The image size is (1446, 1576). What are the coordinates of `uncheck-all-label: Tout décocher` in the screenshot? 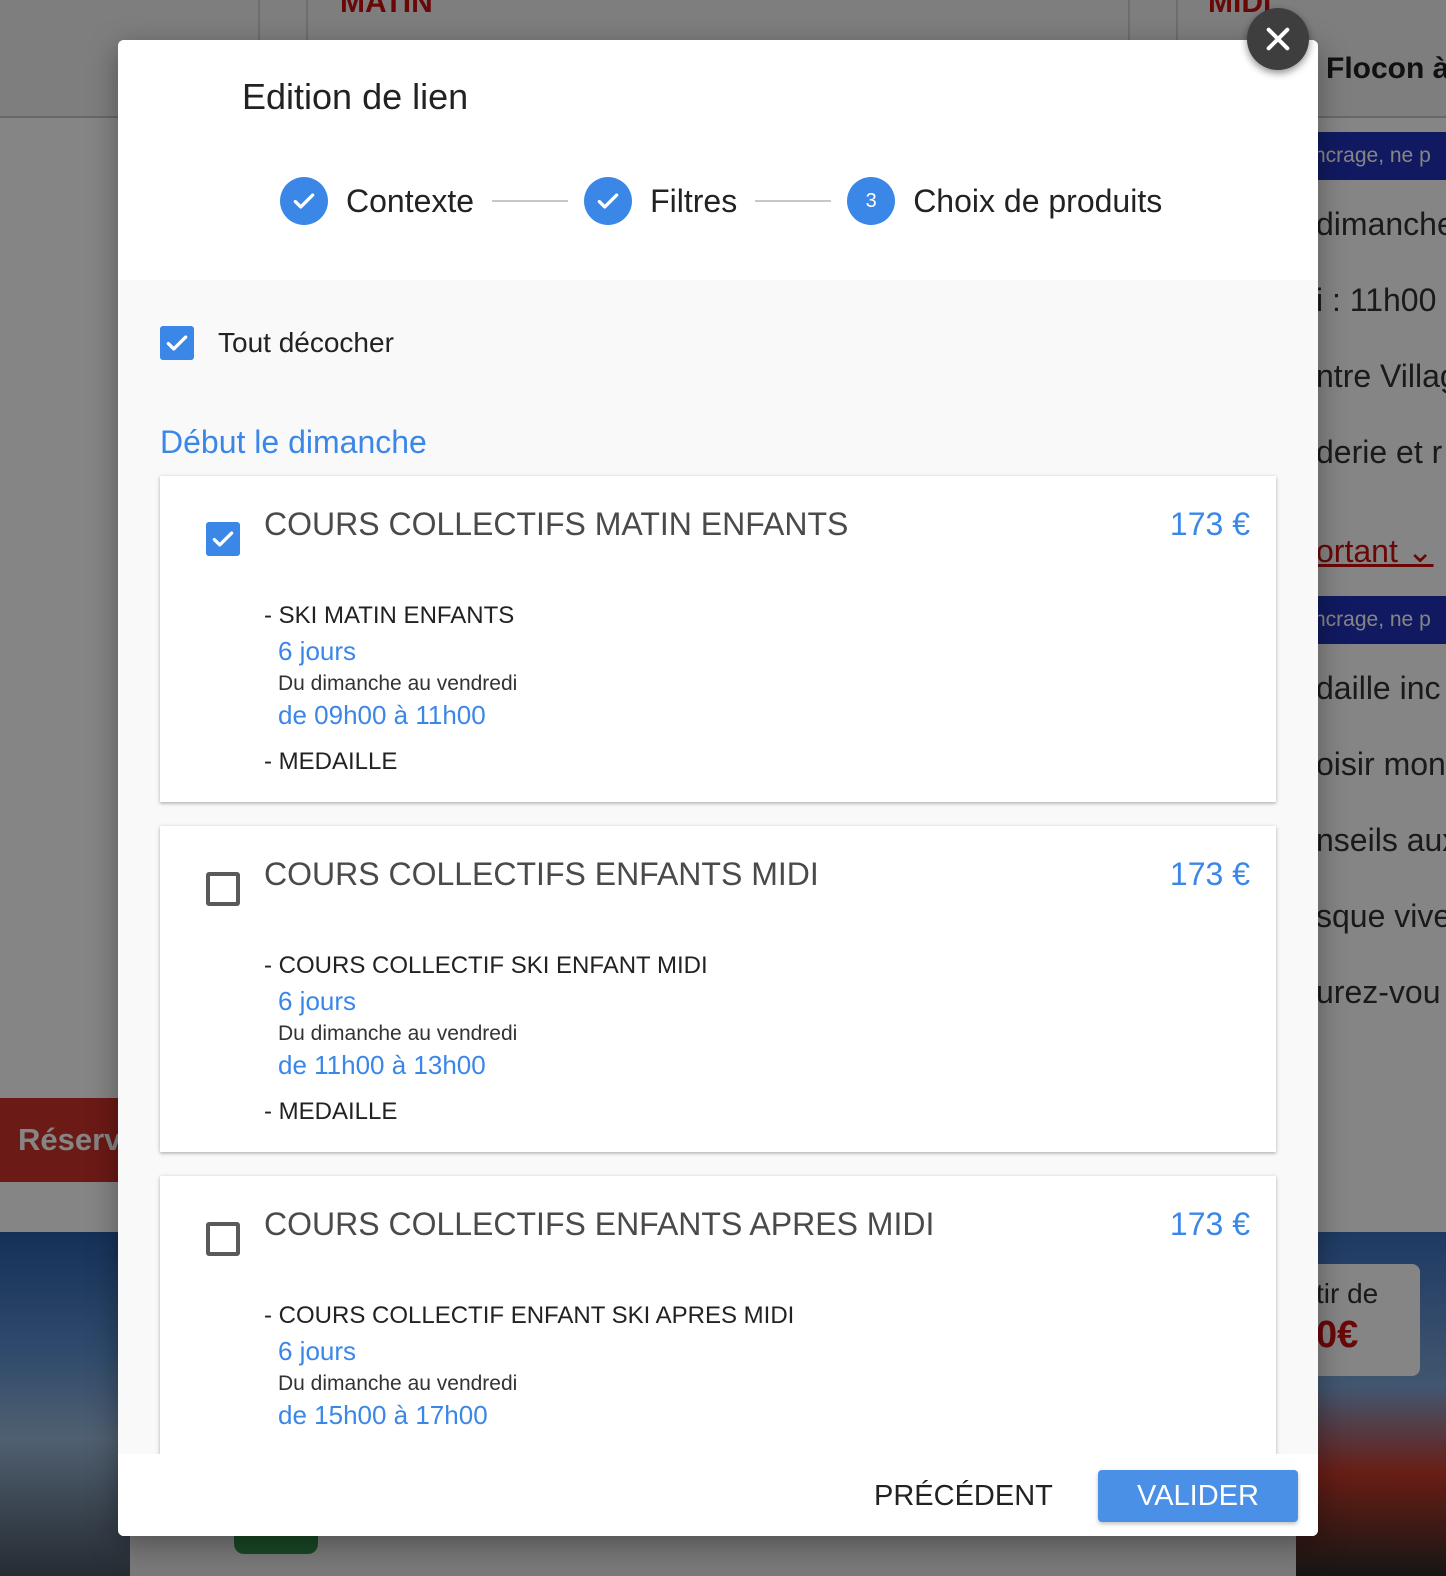 It's located at (306, 342).